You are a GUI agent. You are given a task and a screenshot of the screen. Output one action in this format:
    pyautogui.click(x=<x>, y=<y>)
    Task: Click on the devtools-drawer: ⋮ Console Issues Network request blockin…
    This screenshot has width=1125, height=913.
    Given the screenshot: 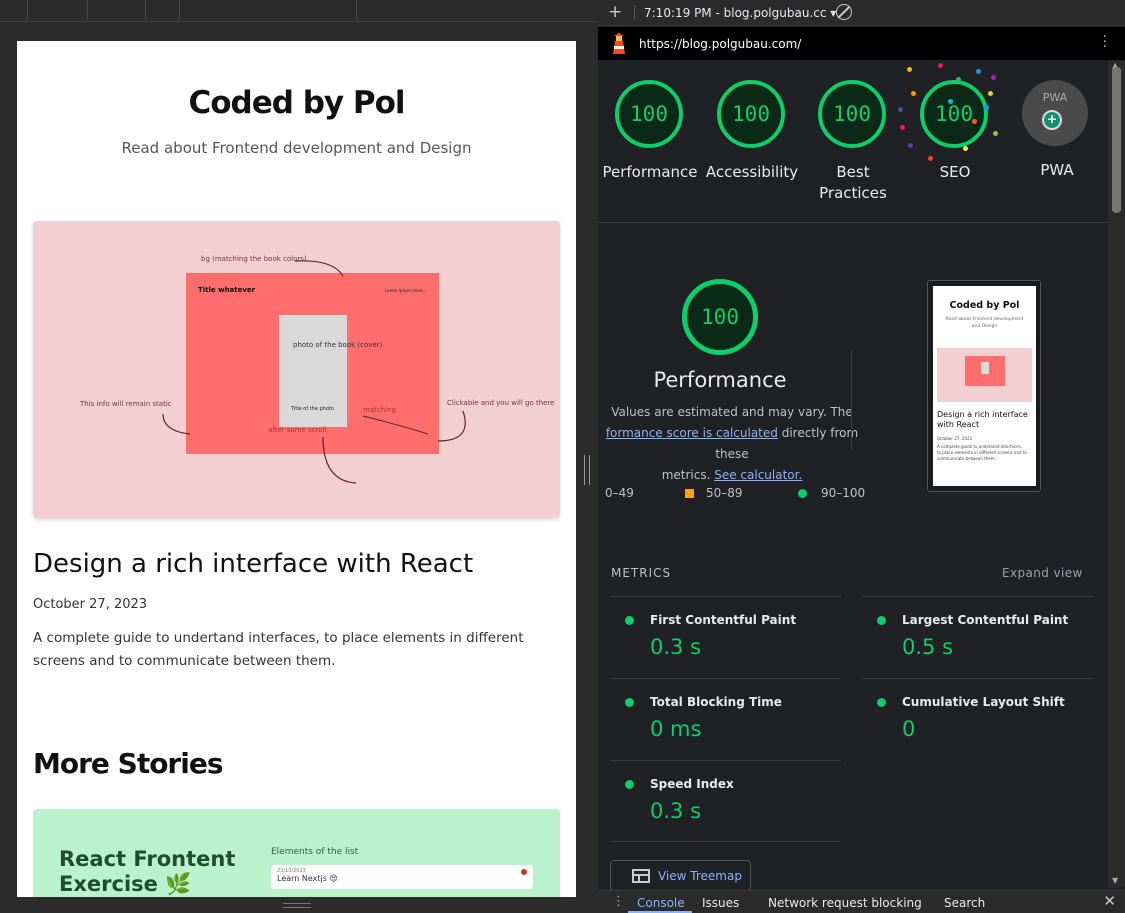 What is the action you would take?
    pyautogui.click(x=861, y=901)
    